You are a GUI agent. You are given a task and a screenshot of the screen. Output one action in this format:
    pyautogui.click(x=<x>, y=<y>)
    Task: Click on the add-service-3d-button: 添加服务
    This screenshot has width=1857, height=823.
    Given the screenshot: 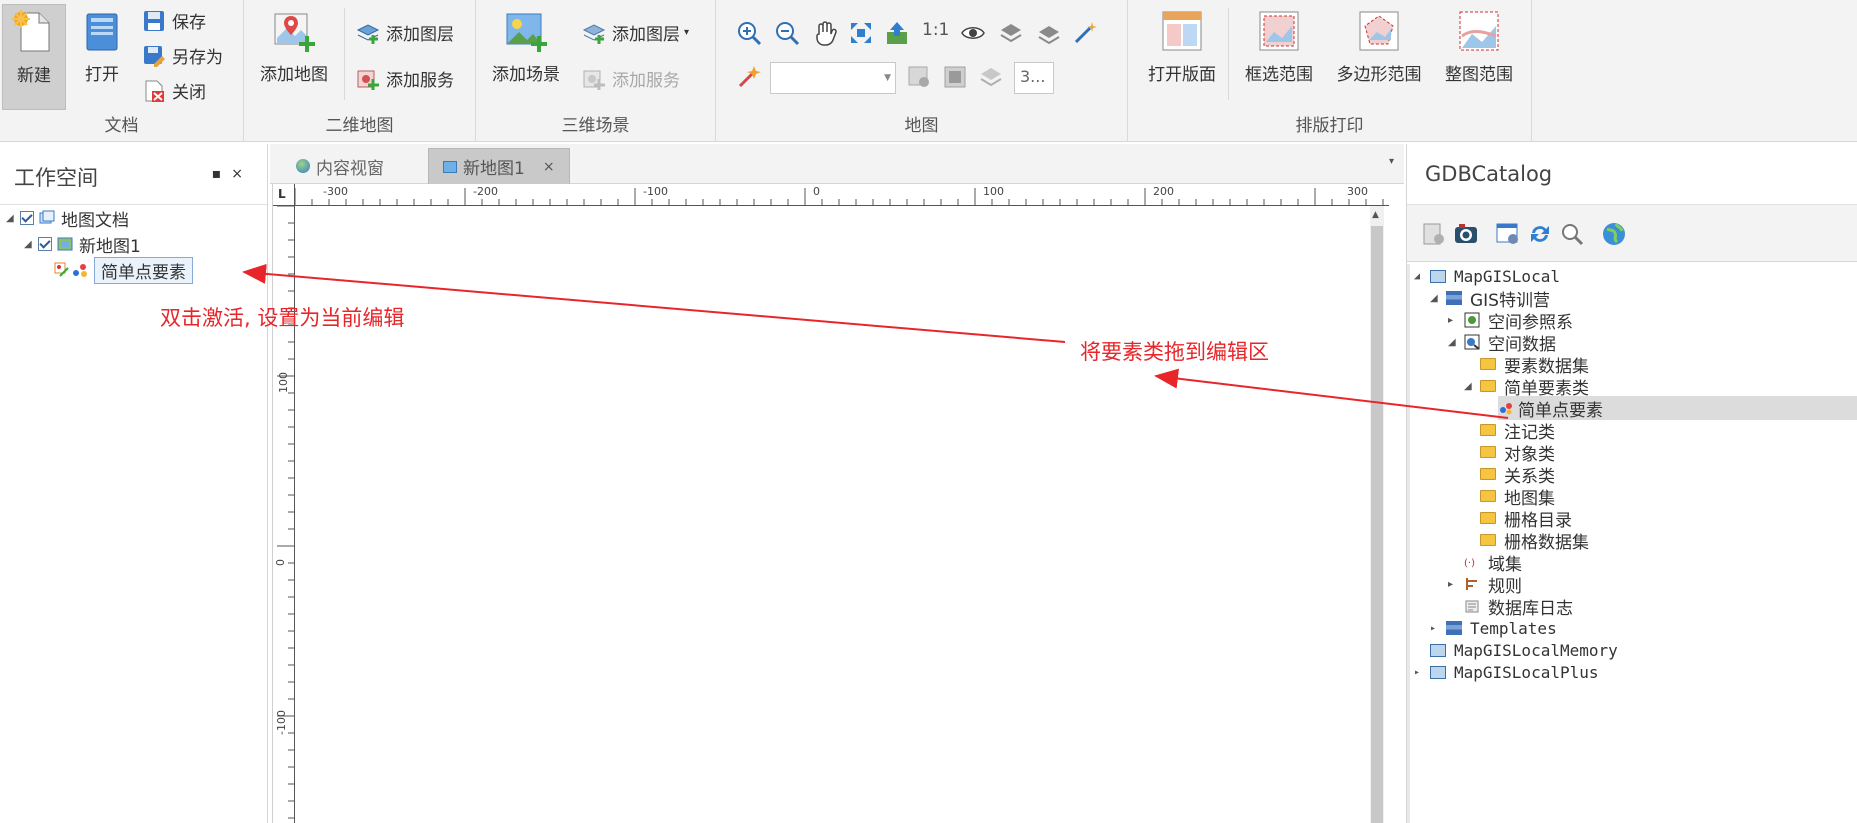 What is the action you would take?
    pyautogui.click(x=631, y=78)
    